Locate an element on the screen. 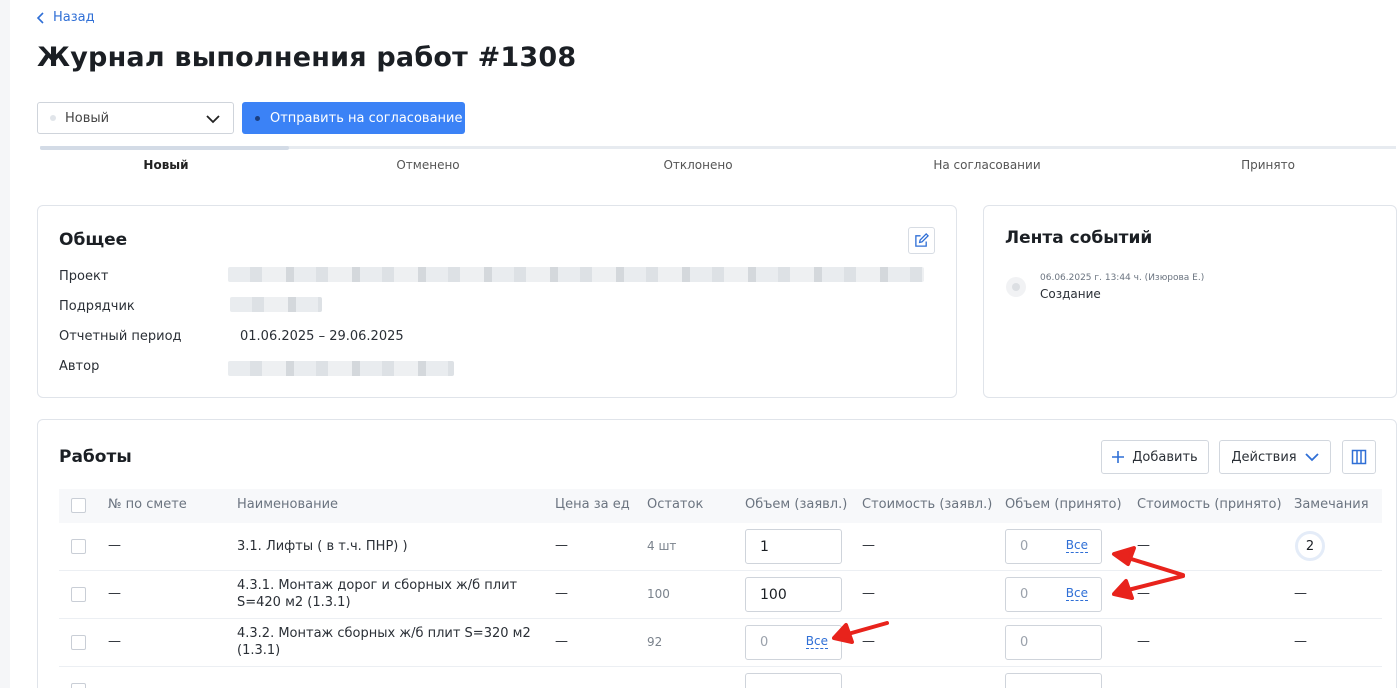 This screenshot has height=688, width=1400. col-unit-price: Цена за ед is located at coordinates (592, 504).